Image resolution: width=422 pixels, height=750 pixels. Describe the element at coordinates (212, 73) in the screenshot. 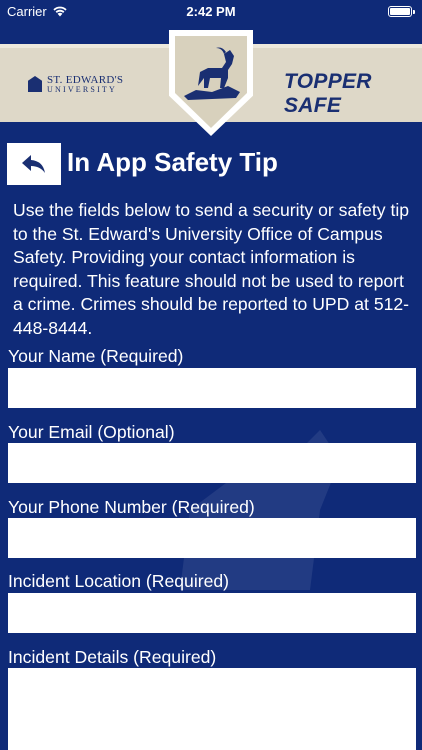

I see `goat-mascot-icon` at that location.